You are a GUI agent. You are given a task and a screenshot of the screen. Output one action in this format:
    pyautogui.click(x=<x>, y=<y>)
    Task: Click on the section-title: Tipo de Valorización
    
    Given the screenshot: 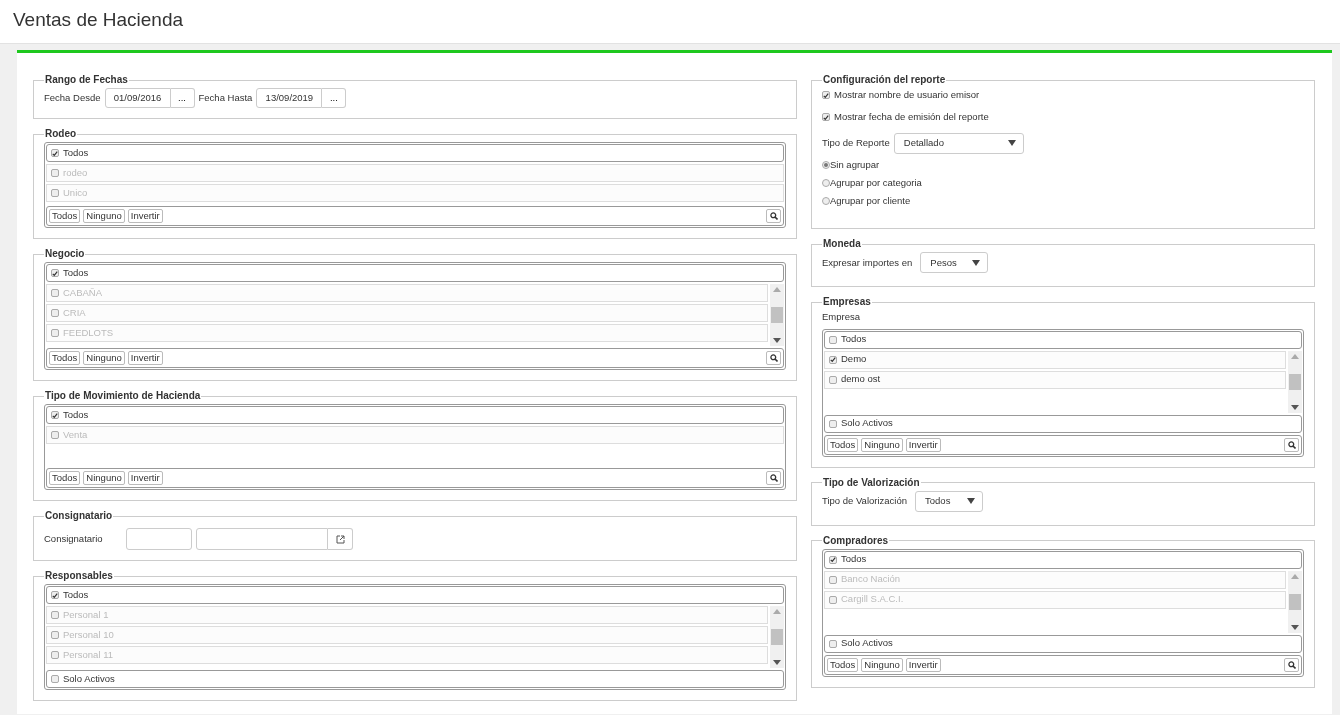 What is the action you would take?
    pyautogui.click(x=871, y=482)
    